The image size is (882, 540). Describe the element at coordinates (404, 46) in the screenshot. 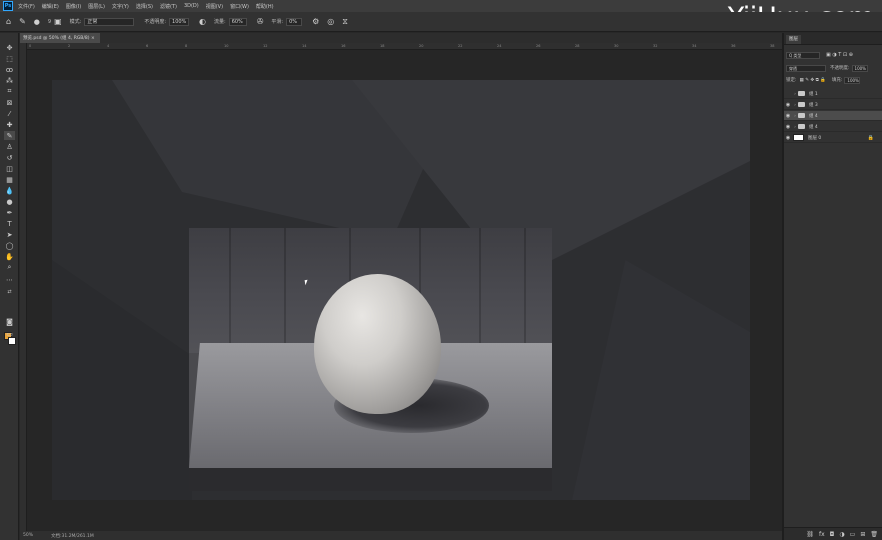

I see `horizontal-ruler: 0 2 4 6 8 10 12 14 16 18 20 22 24 26 28 30 32 34 36 38` at that location.